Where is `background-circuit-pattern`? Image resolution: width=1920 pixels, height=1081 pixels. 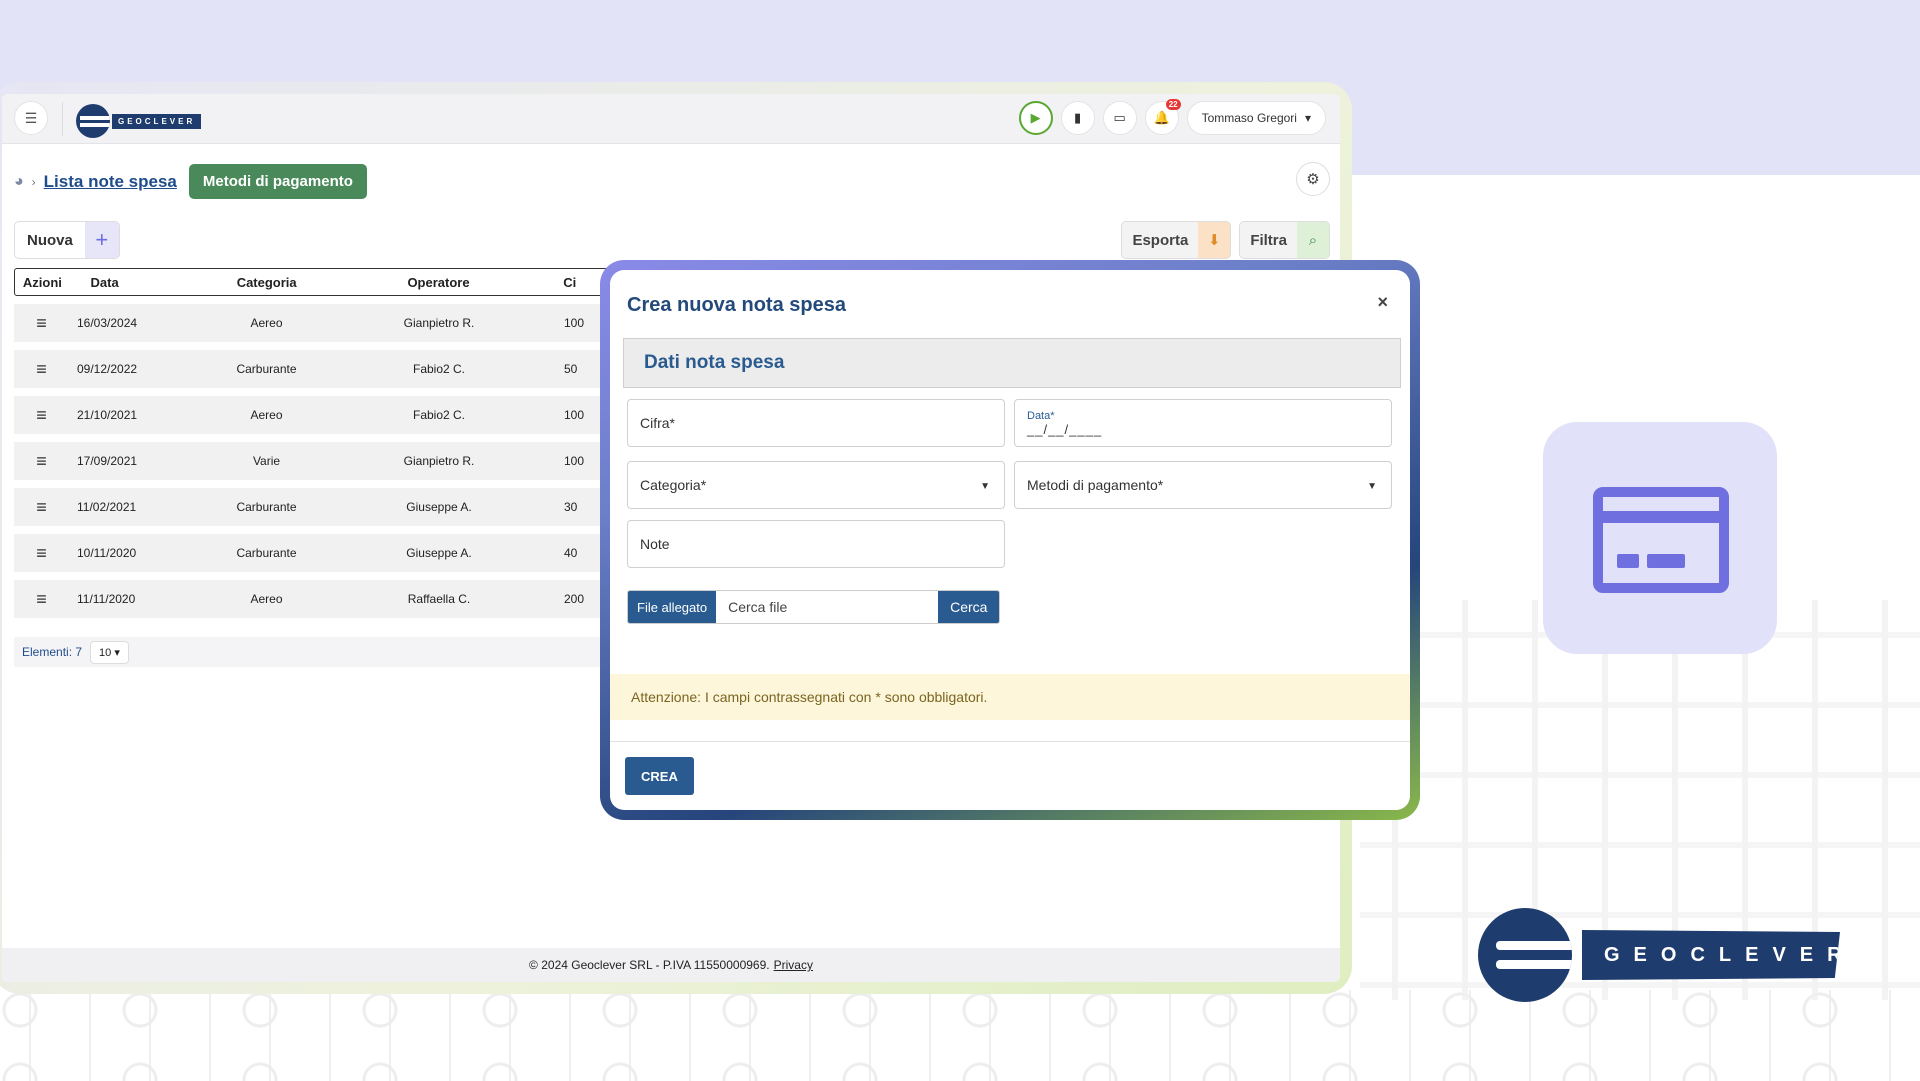 background-circuit-pattern is located at coordinates (960, 1035).